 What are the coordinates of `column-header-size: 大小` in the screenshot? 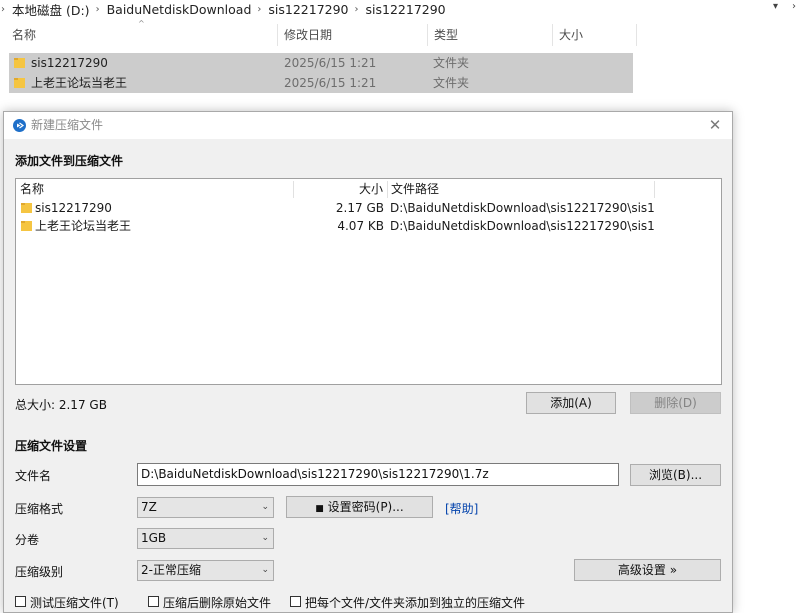 It's located at (595, 35).